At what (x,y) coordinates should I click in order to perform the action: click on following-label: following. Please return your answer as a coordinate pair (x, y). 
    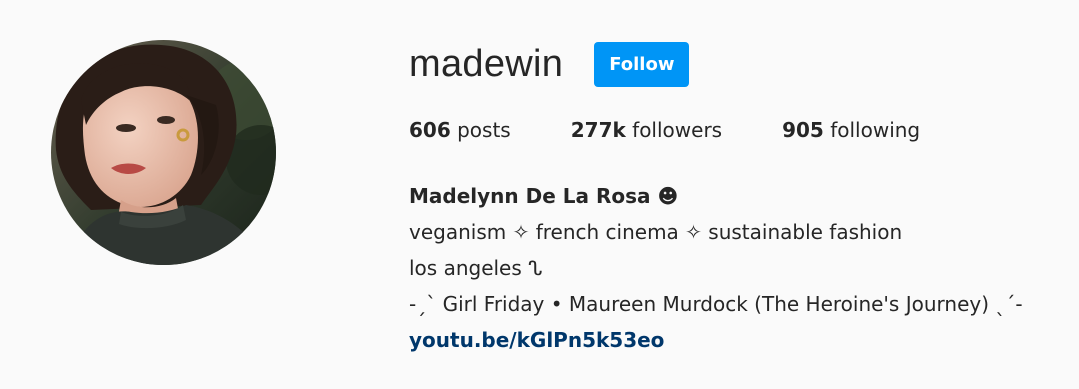
    Looking at the image, I should click on (875, 130).